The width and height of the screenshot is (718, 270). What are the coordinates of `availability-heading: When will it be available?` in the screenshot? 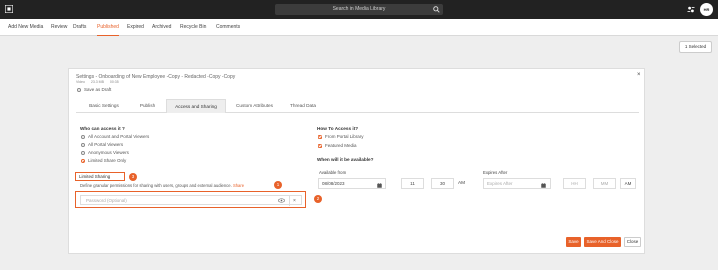 It's located at (345, 159).